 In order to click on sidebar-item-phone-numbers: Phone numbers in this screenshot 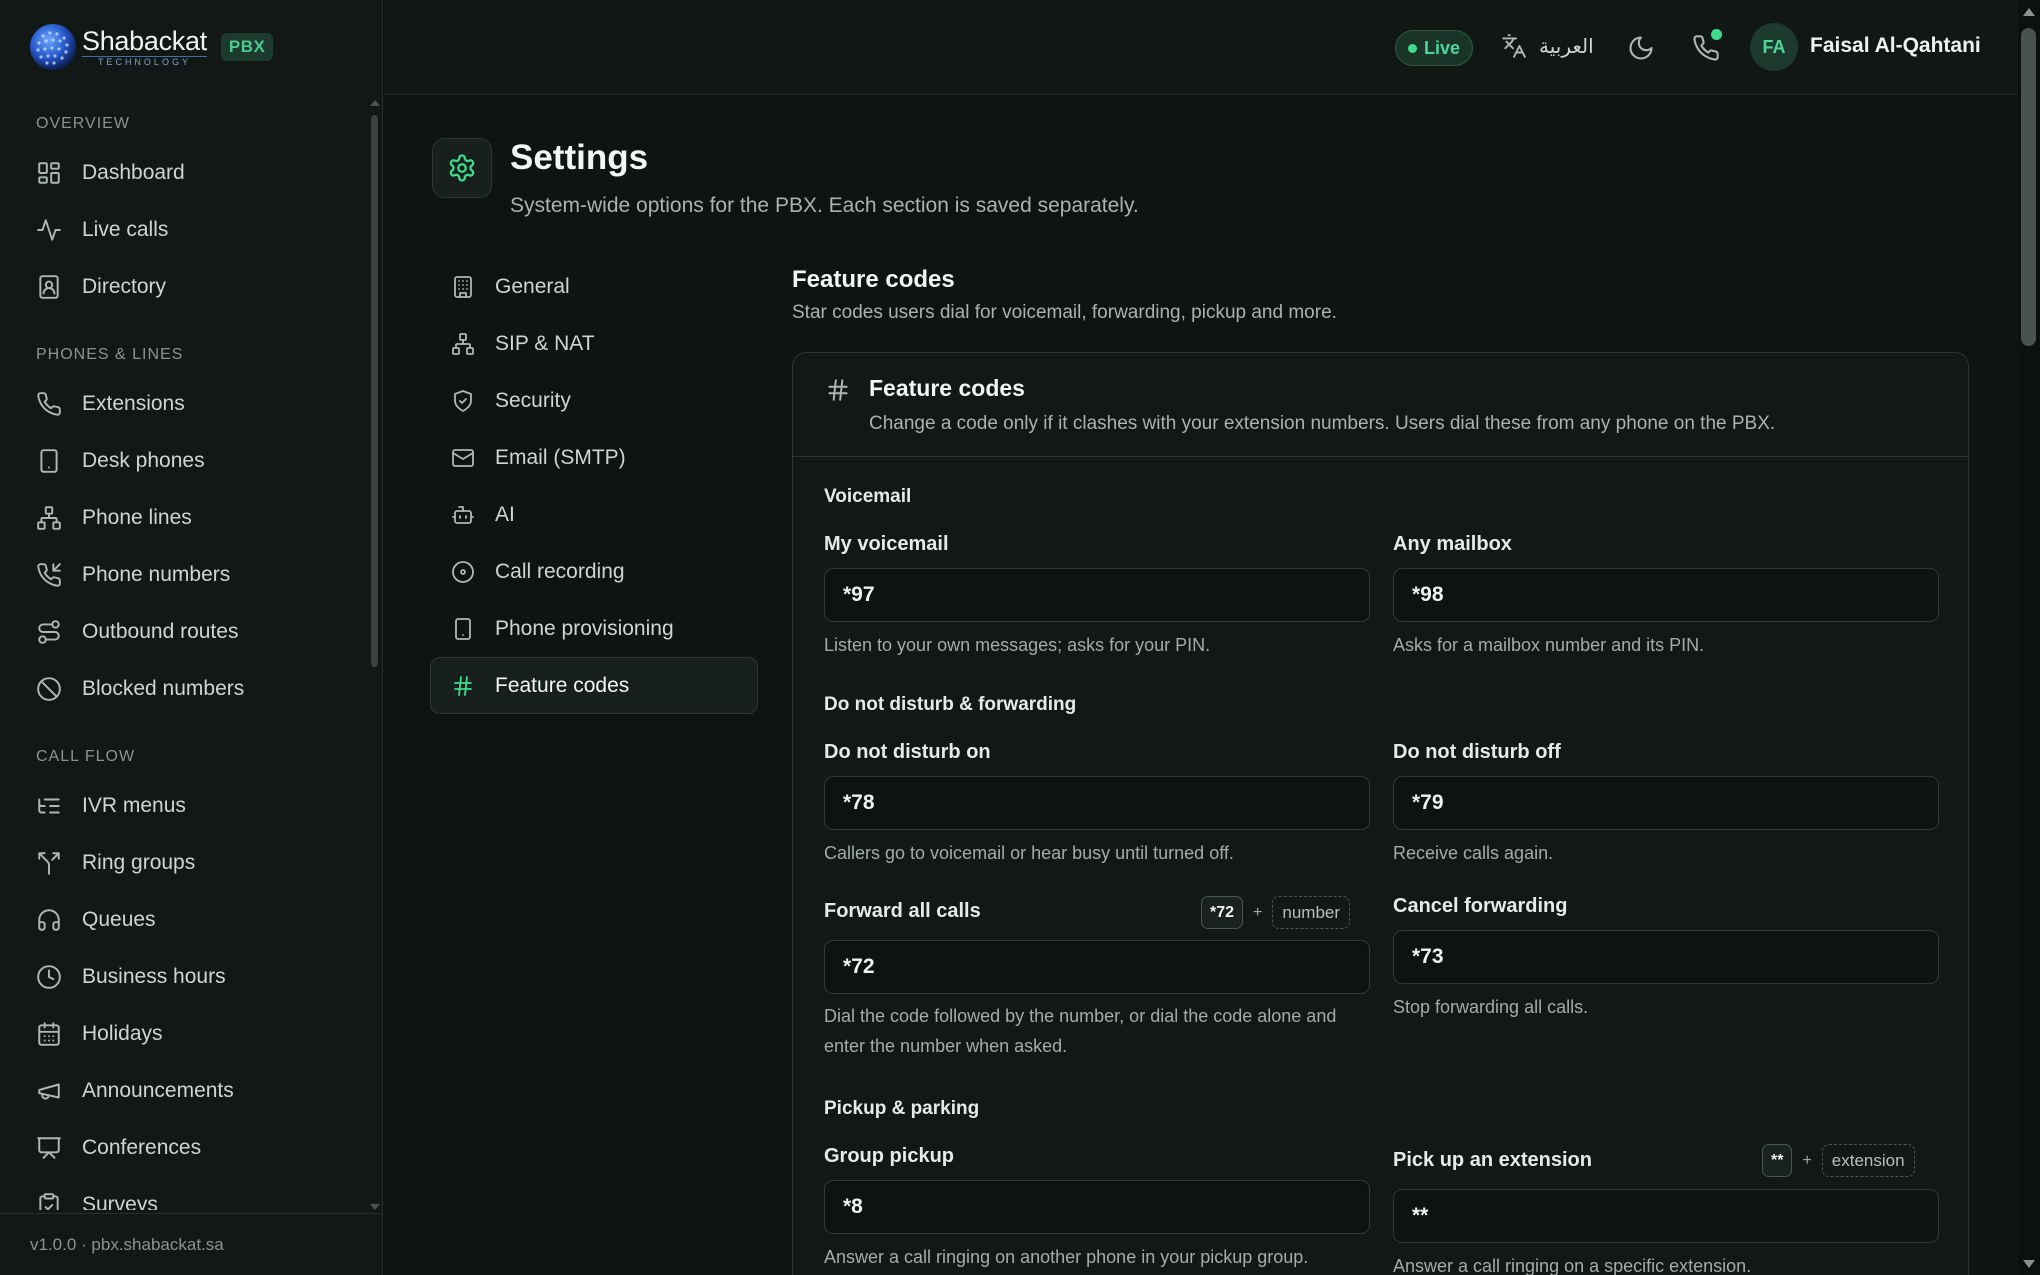, I will do `click(186, 574)`.